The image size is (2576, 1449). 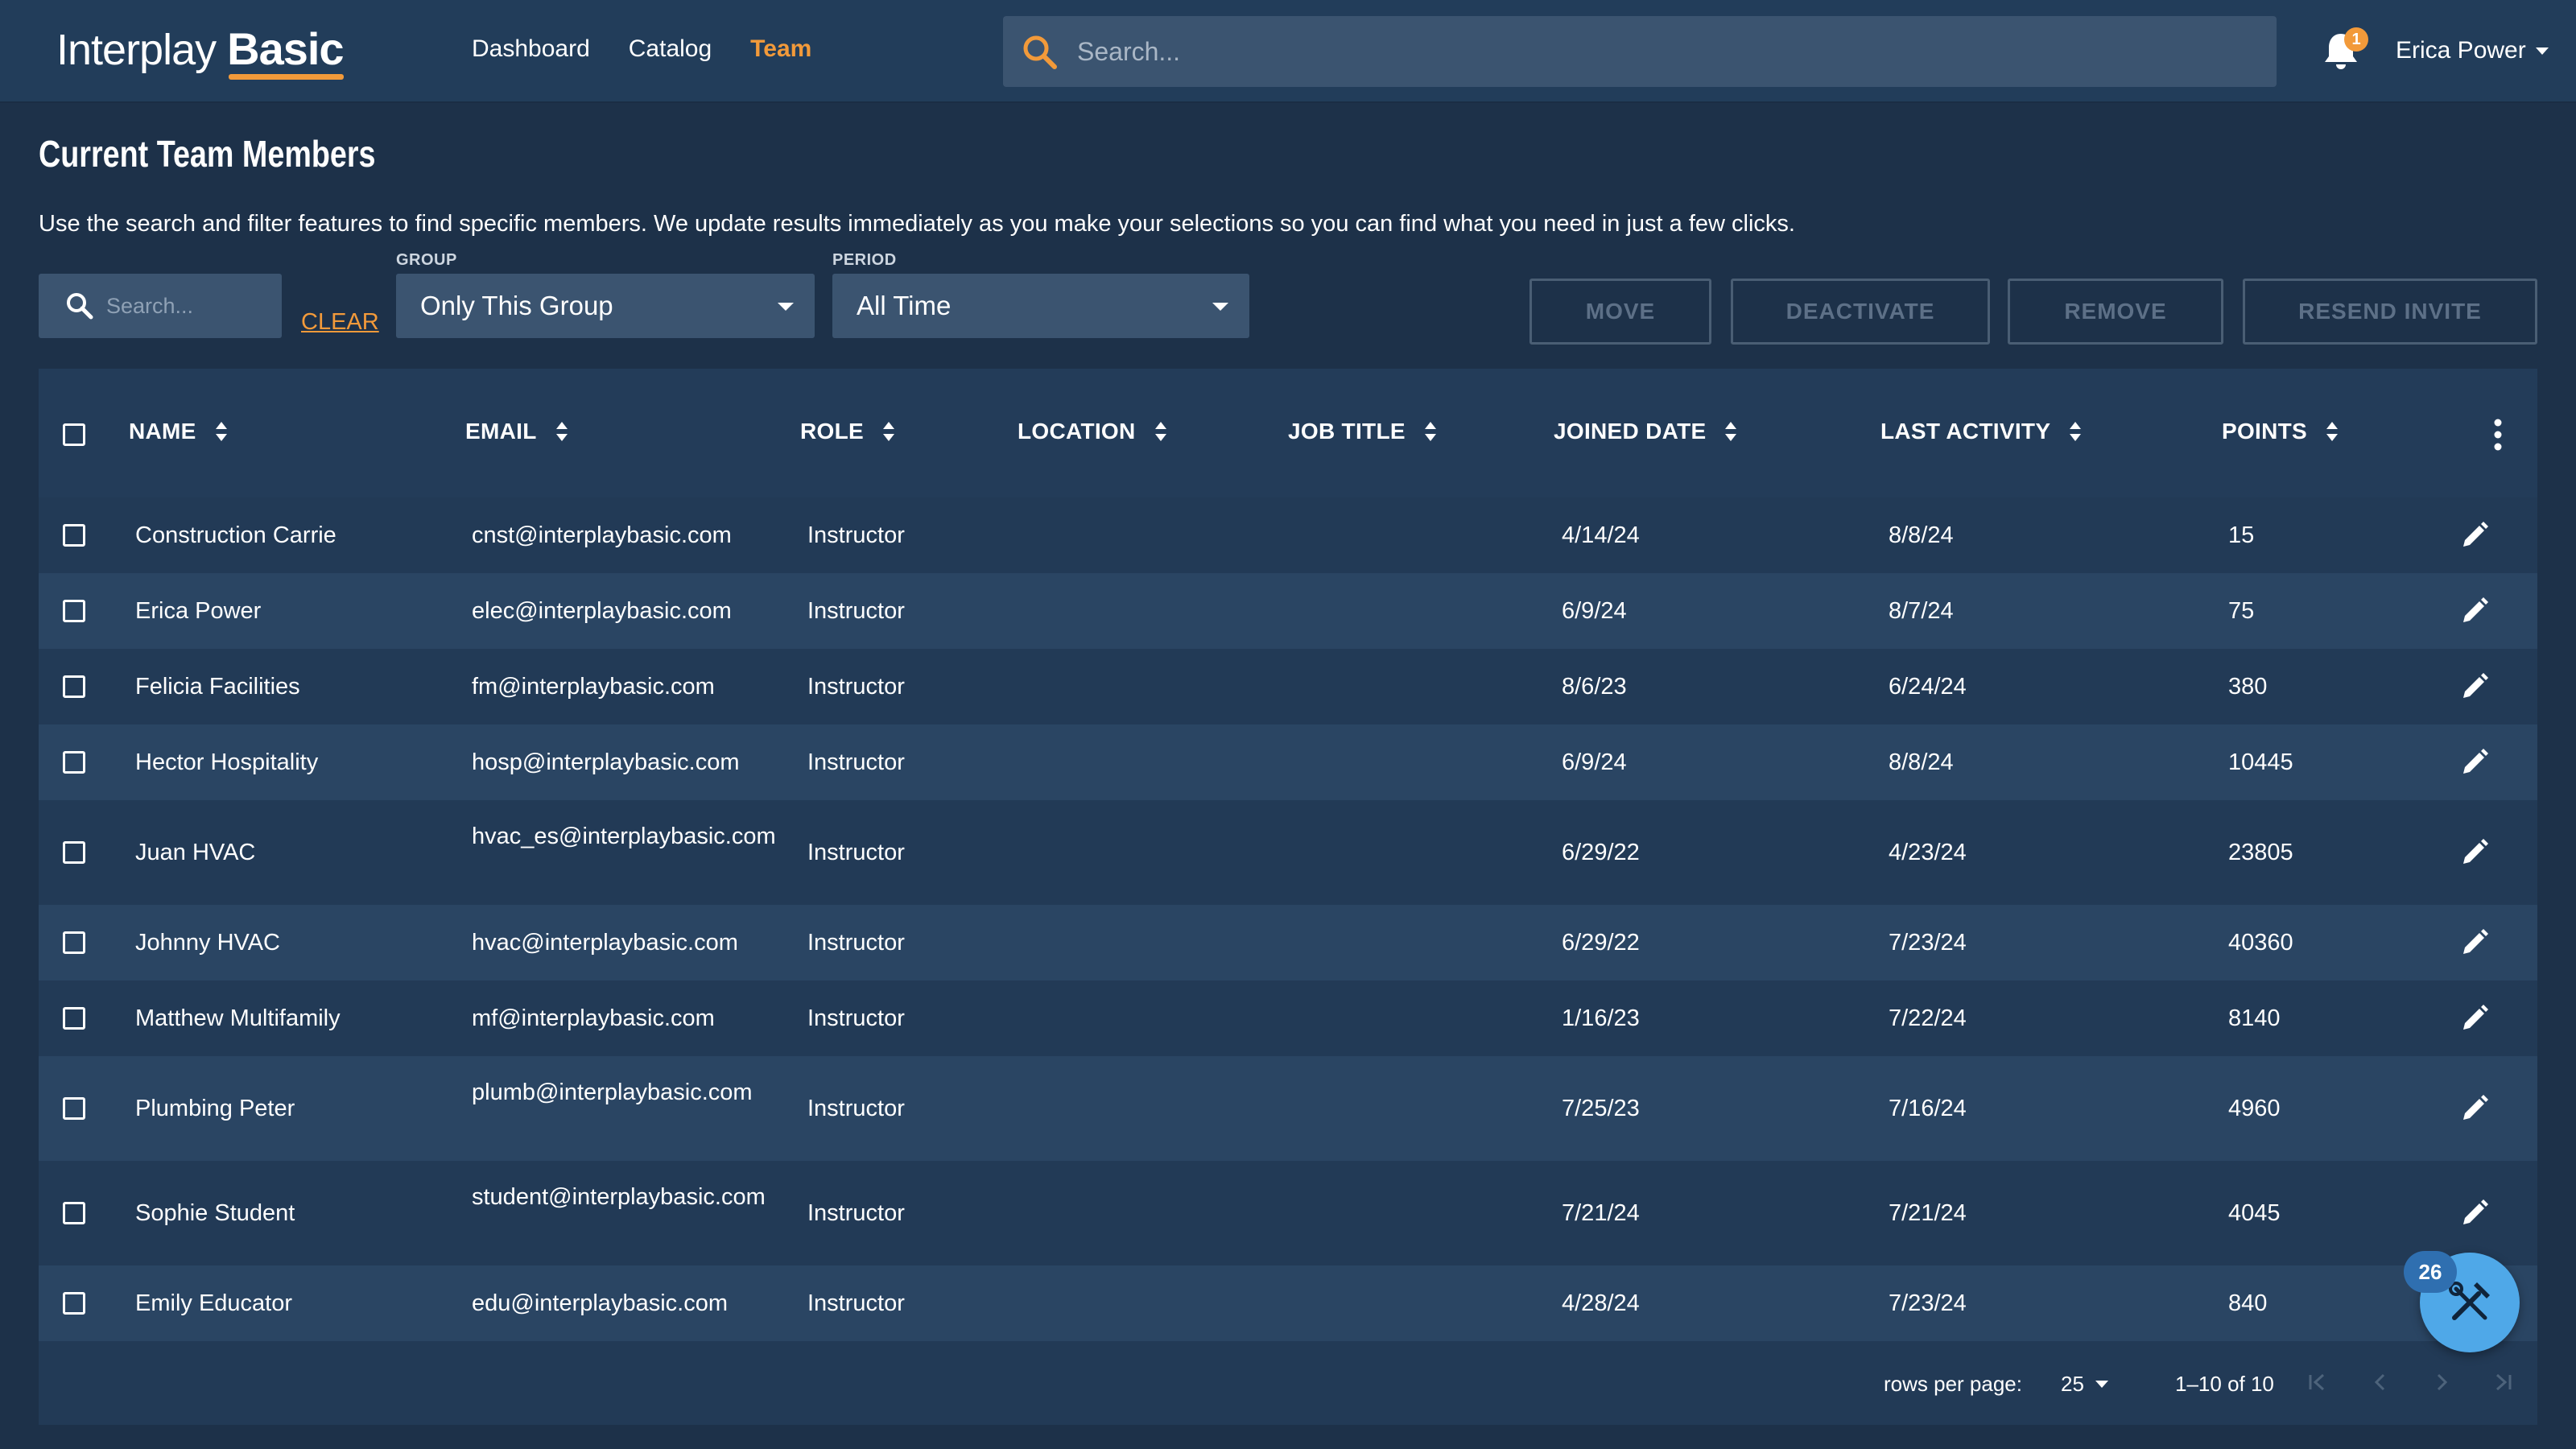 I want to click on joined-date-cell: 7/21/24, so click(x=1601, y=1213).